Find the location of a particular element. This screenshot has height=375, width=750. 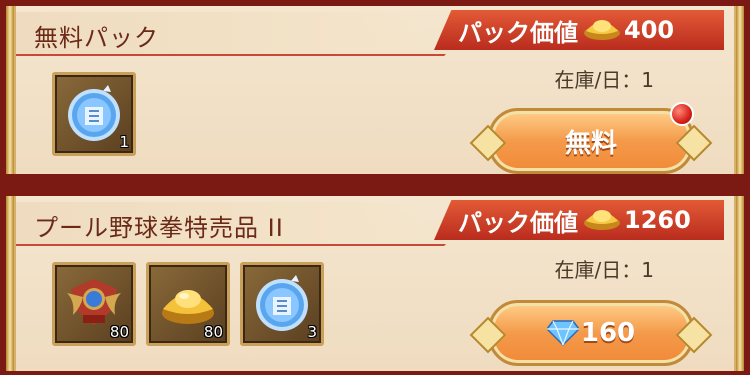

pack-value-amount: 1260 is located at coordinates (657, 220).